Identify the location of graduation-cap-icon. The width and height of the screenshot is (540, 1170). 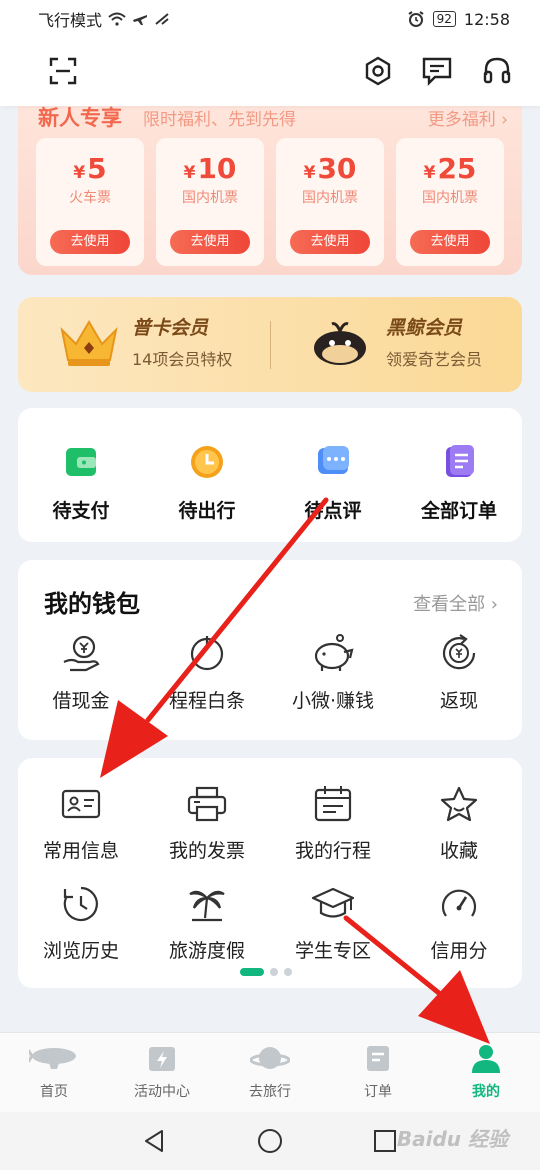
(333, 902).